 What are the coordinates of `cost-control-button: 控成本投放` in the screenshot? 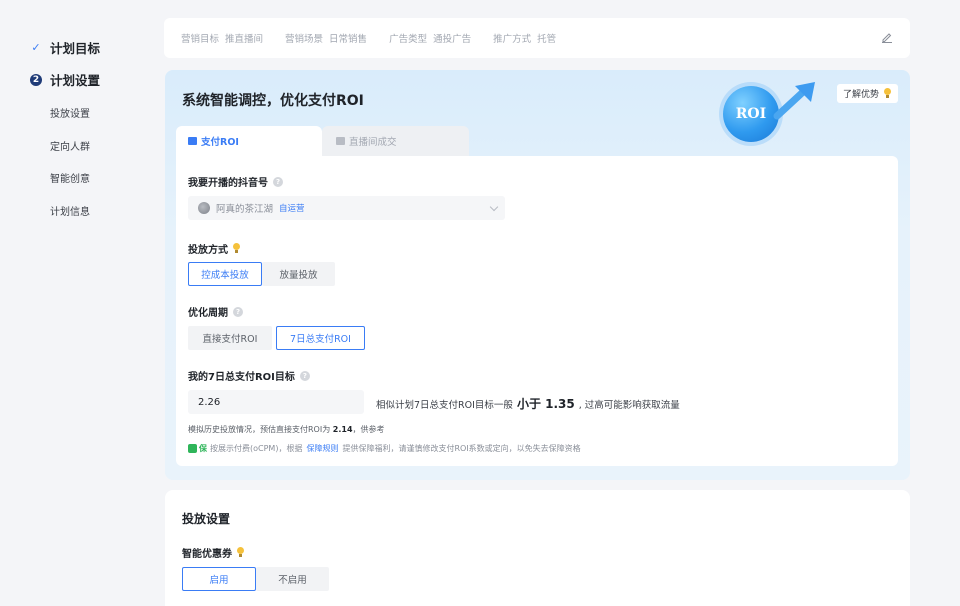 It's located at (225, 274).